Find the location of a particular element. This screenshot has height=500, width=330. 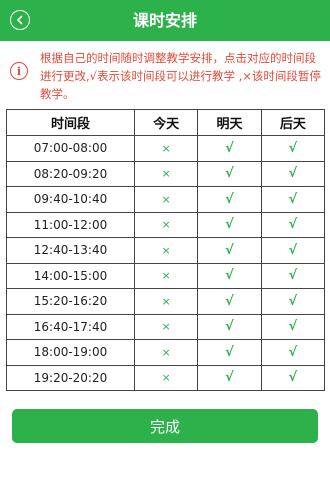

info-icon: i is located at coordinates (19, 71).